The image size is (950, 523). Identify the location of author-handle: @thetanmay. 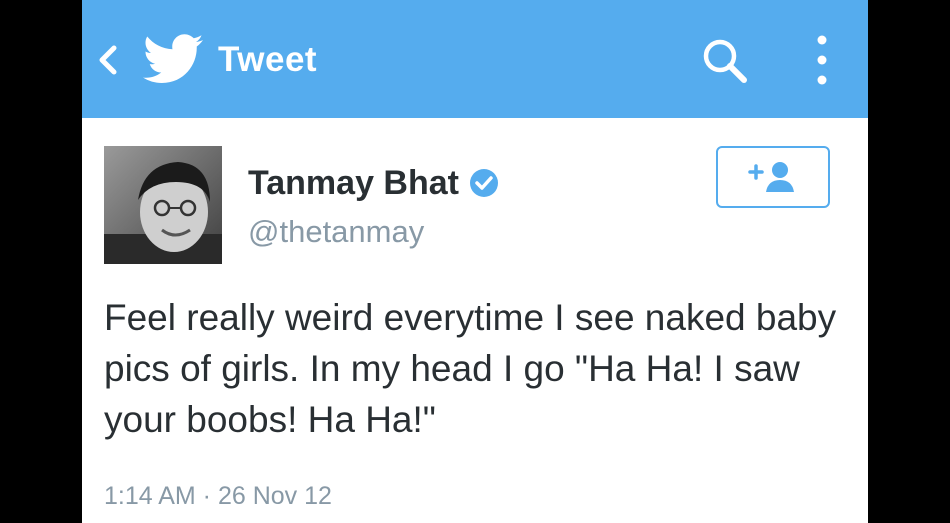
(336, 232).